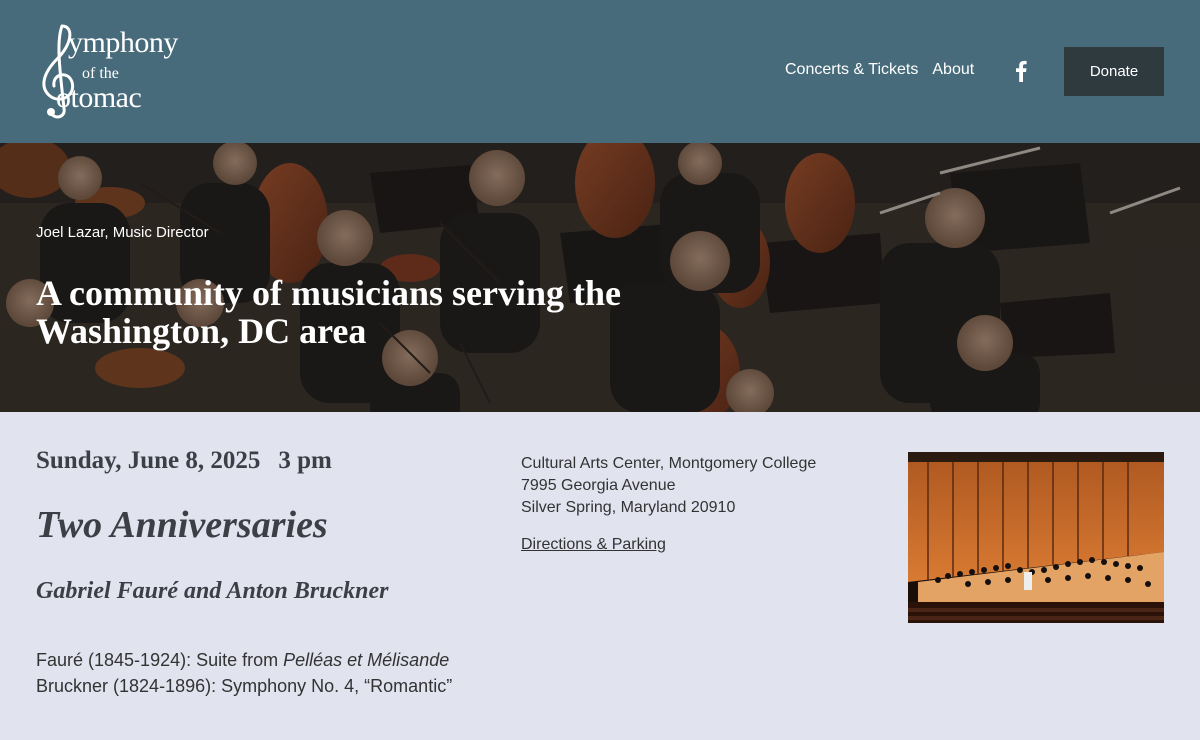  I want to click on program-item-composer: Bruckner (1824-1896): Symphony No. 4,, so click(200, 686).